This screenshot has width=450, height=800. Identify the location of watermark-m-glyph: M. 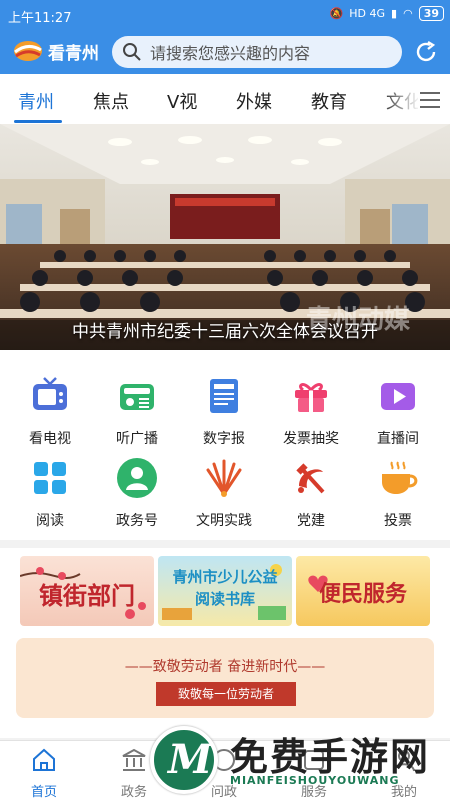
(190, 759).